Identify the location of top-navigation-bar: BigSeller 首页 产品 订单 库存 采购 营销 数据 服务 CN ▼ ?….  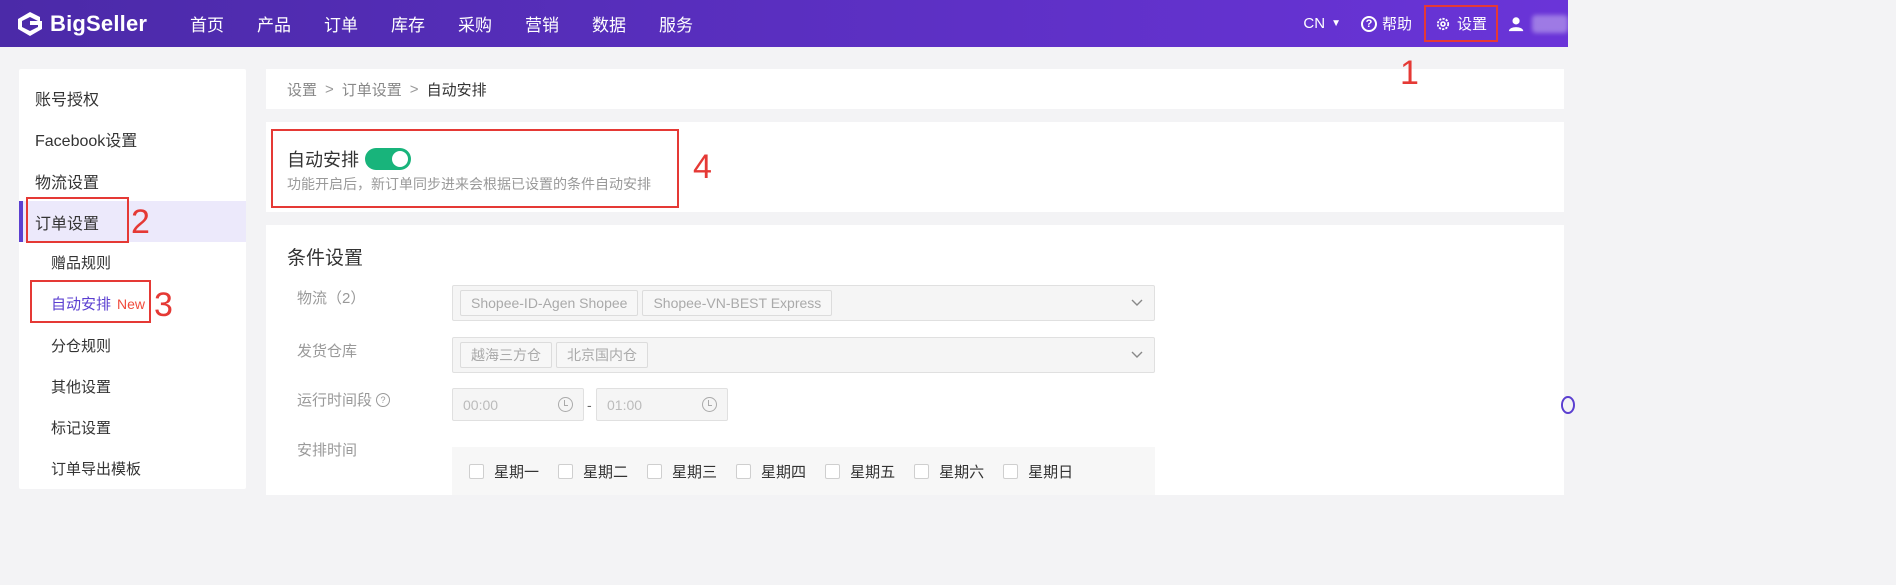
(784, 23).